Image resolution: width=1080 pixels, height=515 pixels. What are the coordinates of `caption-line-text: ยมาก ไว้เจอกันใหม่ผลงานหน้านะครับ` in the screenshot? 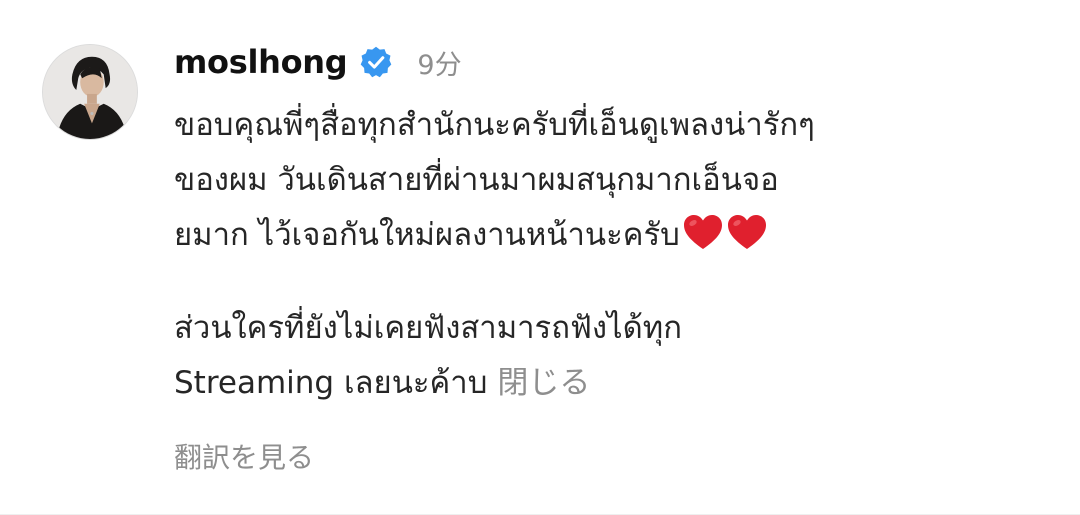 It's located at (427, 235).